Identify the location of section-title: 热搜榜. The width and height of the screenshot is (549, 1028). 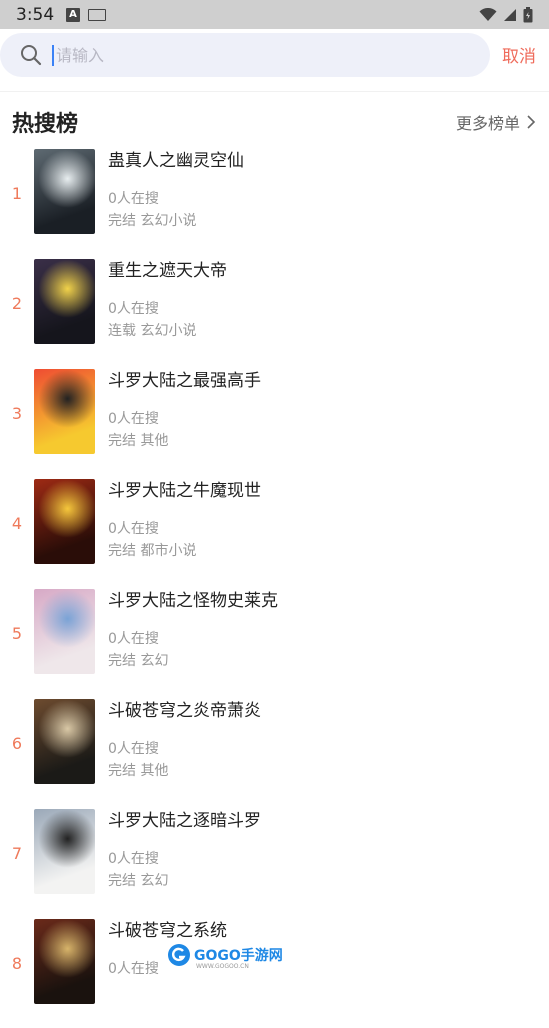
(45, 124).